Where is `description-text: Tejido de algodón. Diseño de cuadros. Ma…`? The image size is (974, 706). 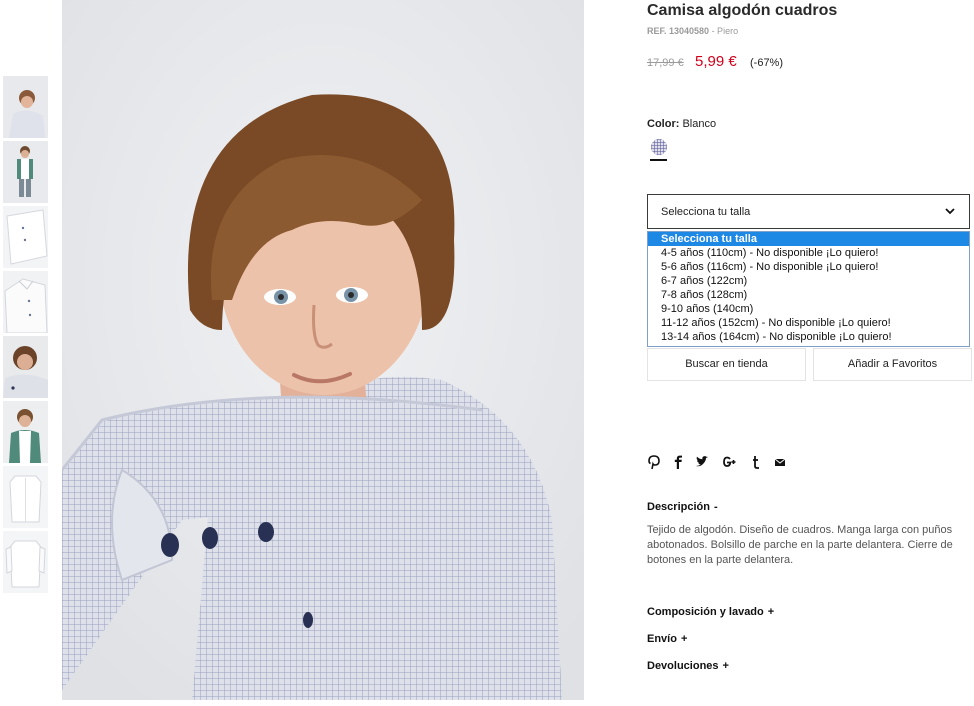 description-text: Tejido de algodón. Diseño de cuadros. Ma… is located at coordinates (800, 545).